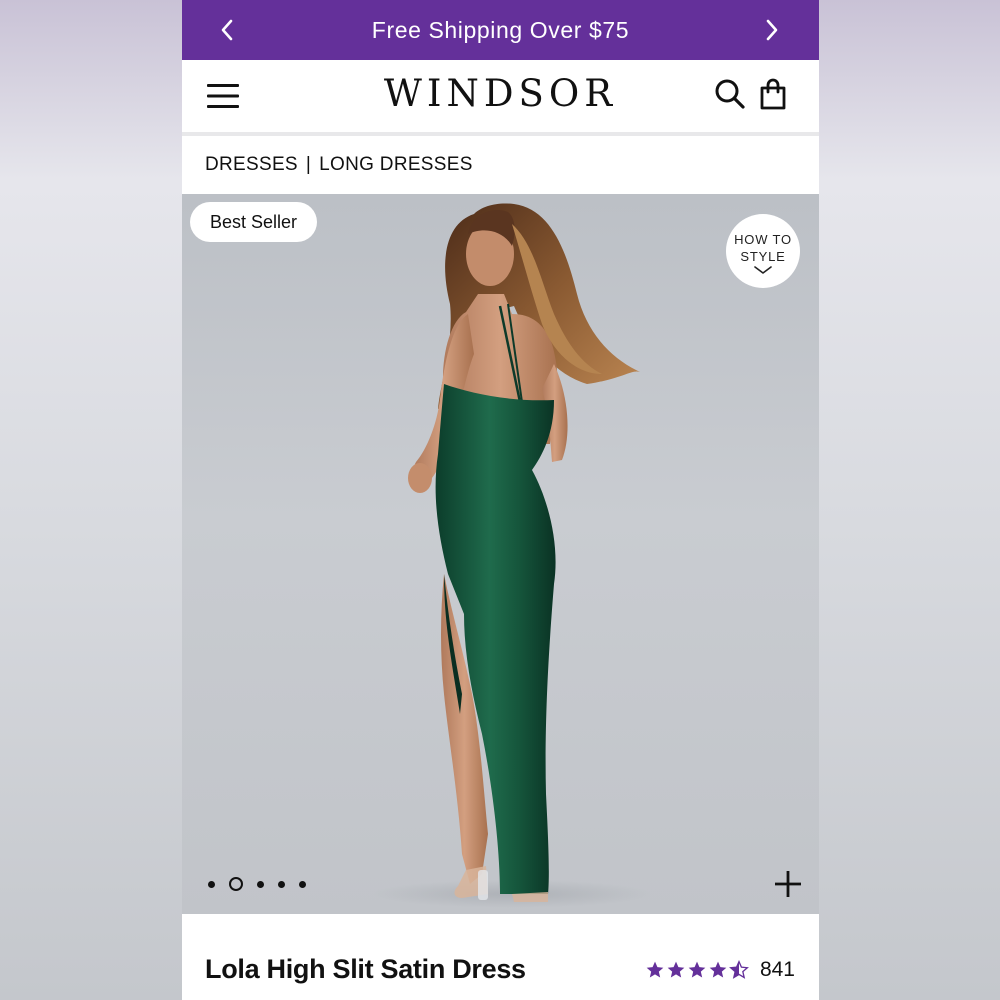  I want to click on breadcrumb-item-dresses: DRESSES, so click(251, 165).